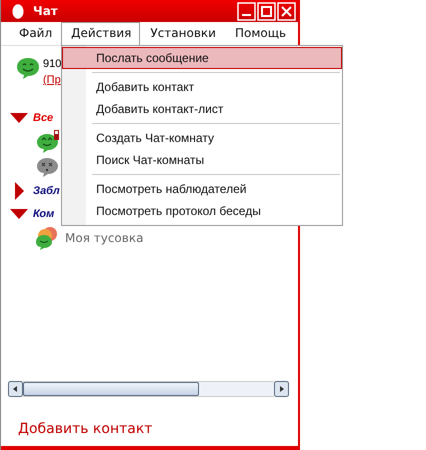 This screenshot has width=426, height=450. What do you see at coordinates (28, 68) in the screenshot?
I see `smiley-icon` at bounding box center [28, 68].